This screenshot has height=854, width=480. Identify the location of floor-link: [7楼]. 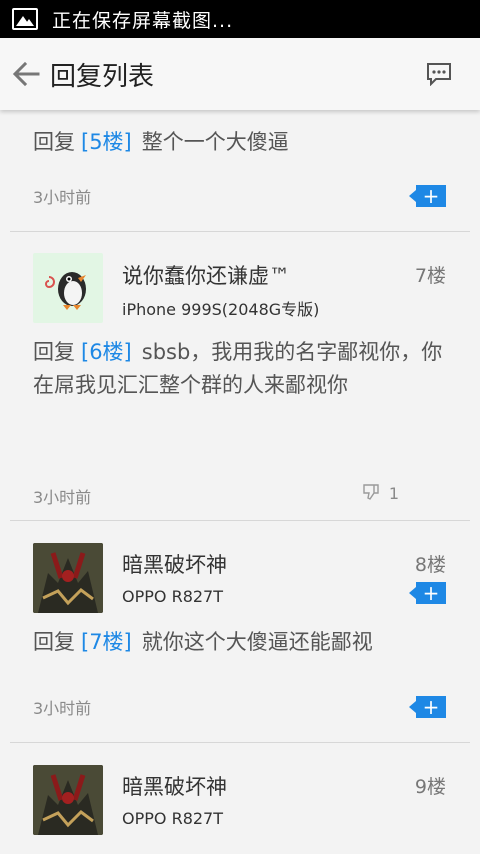
(106, 642).